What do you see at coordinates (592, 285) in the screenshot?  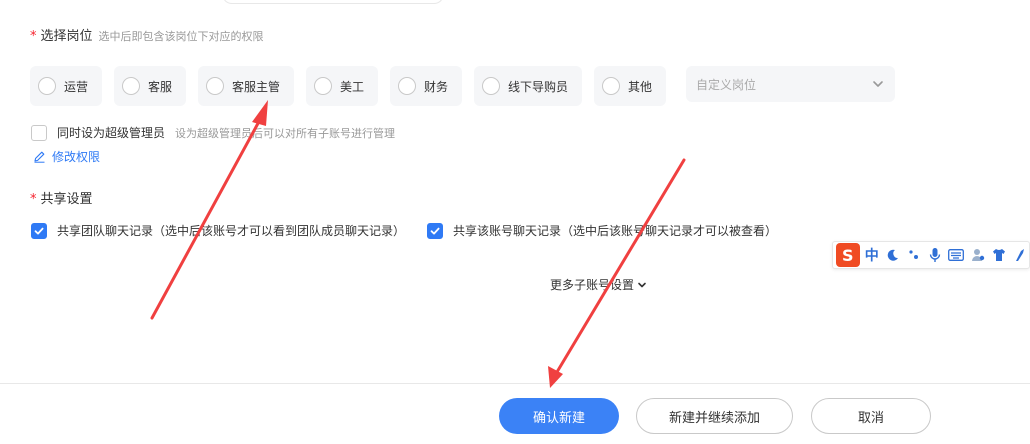 I see `more-settings-label: 更多子账号设置` at bounding box center [592, 285].